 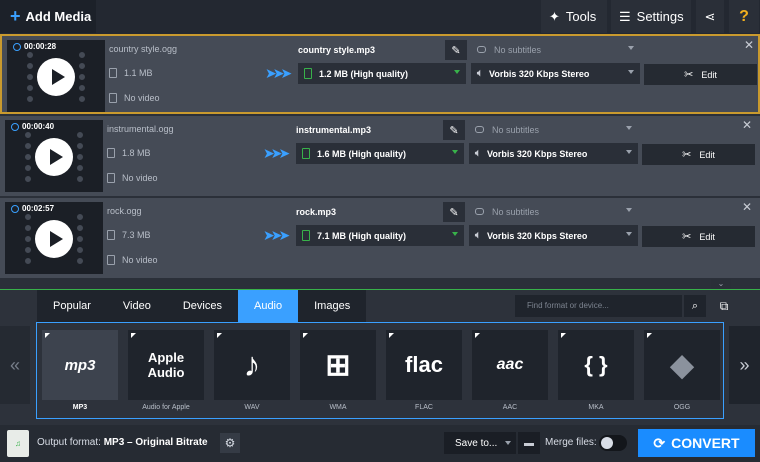 I want to click on output-size-value: 7.1 MB (High quality), so click(x=362, y=235).